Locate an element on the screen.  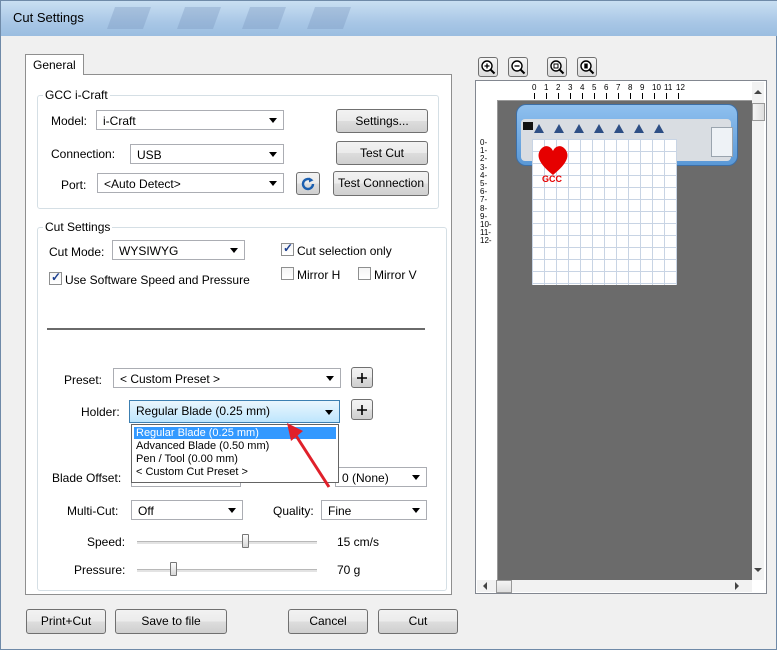
zoom-in-icon is located at coordinates (488, 67).